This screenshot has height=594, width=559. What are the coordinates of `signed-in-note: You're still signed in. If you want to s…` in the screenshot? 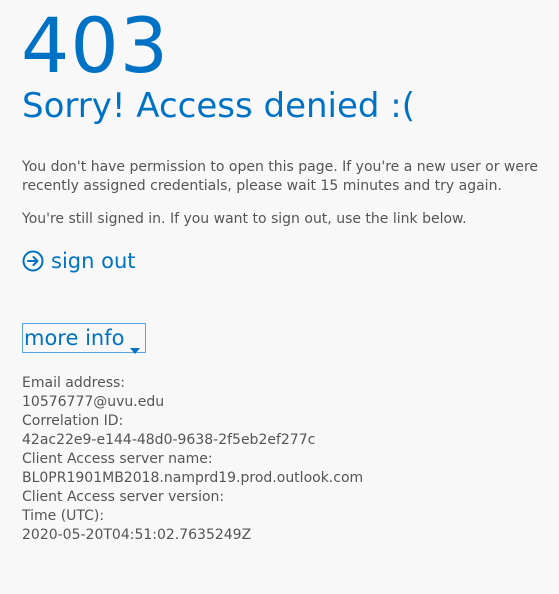 It's located at (244, 219).